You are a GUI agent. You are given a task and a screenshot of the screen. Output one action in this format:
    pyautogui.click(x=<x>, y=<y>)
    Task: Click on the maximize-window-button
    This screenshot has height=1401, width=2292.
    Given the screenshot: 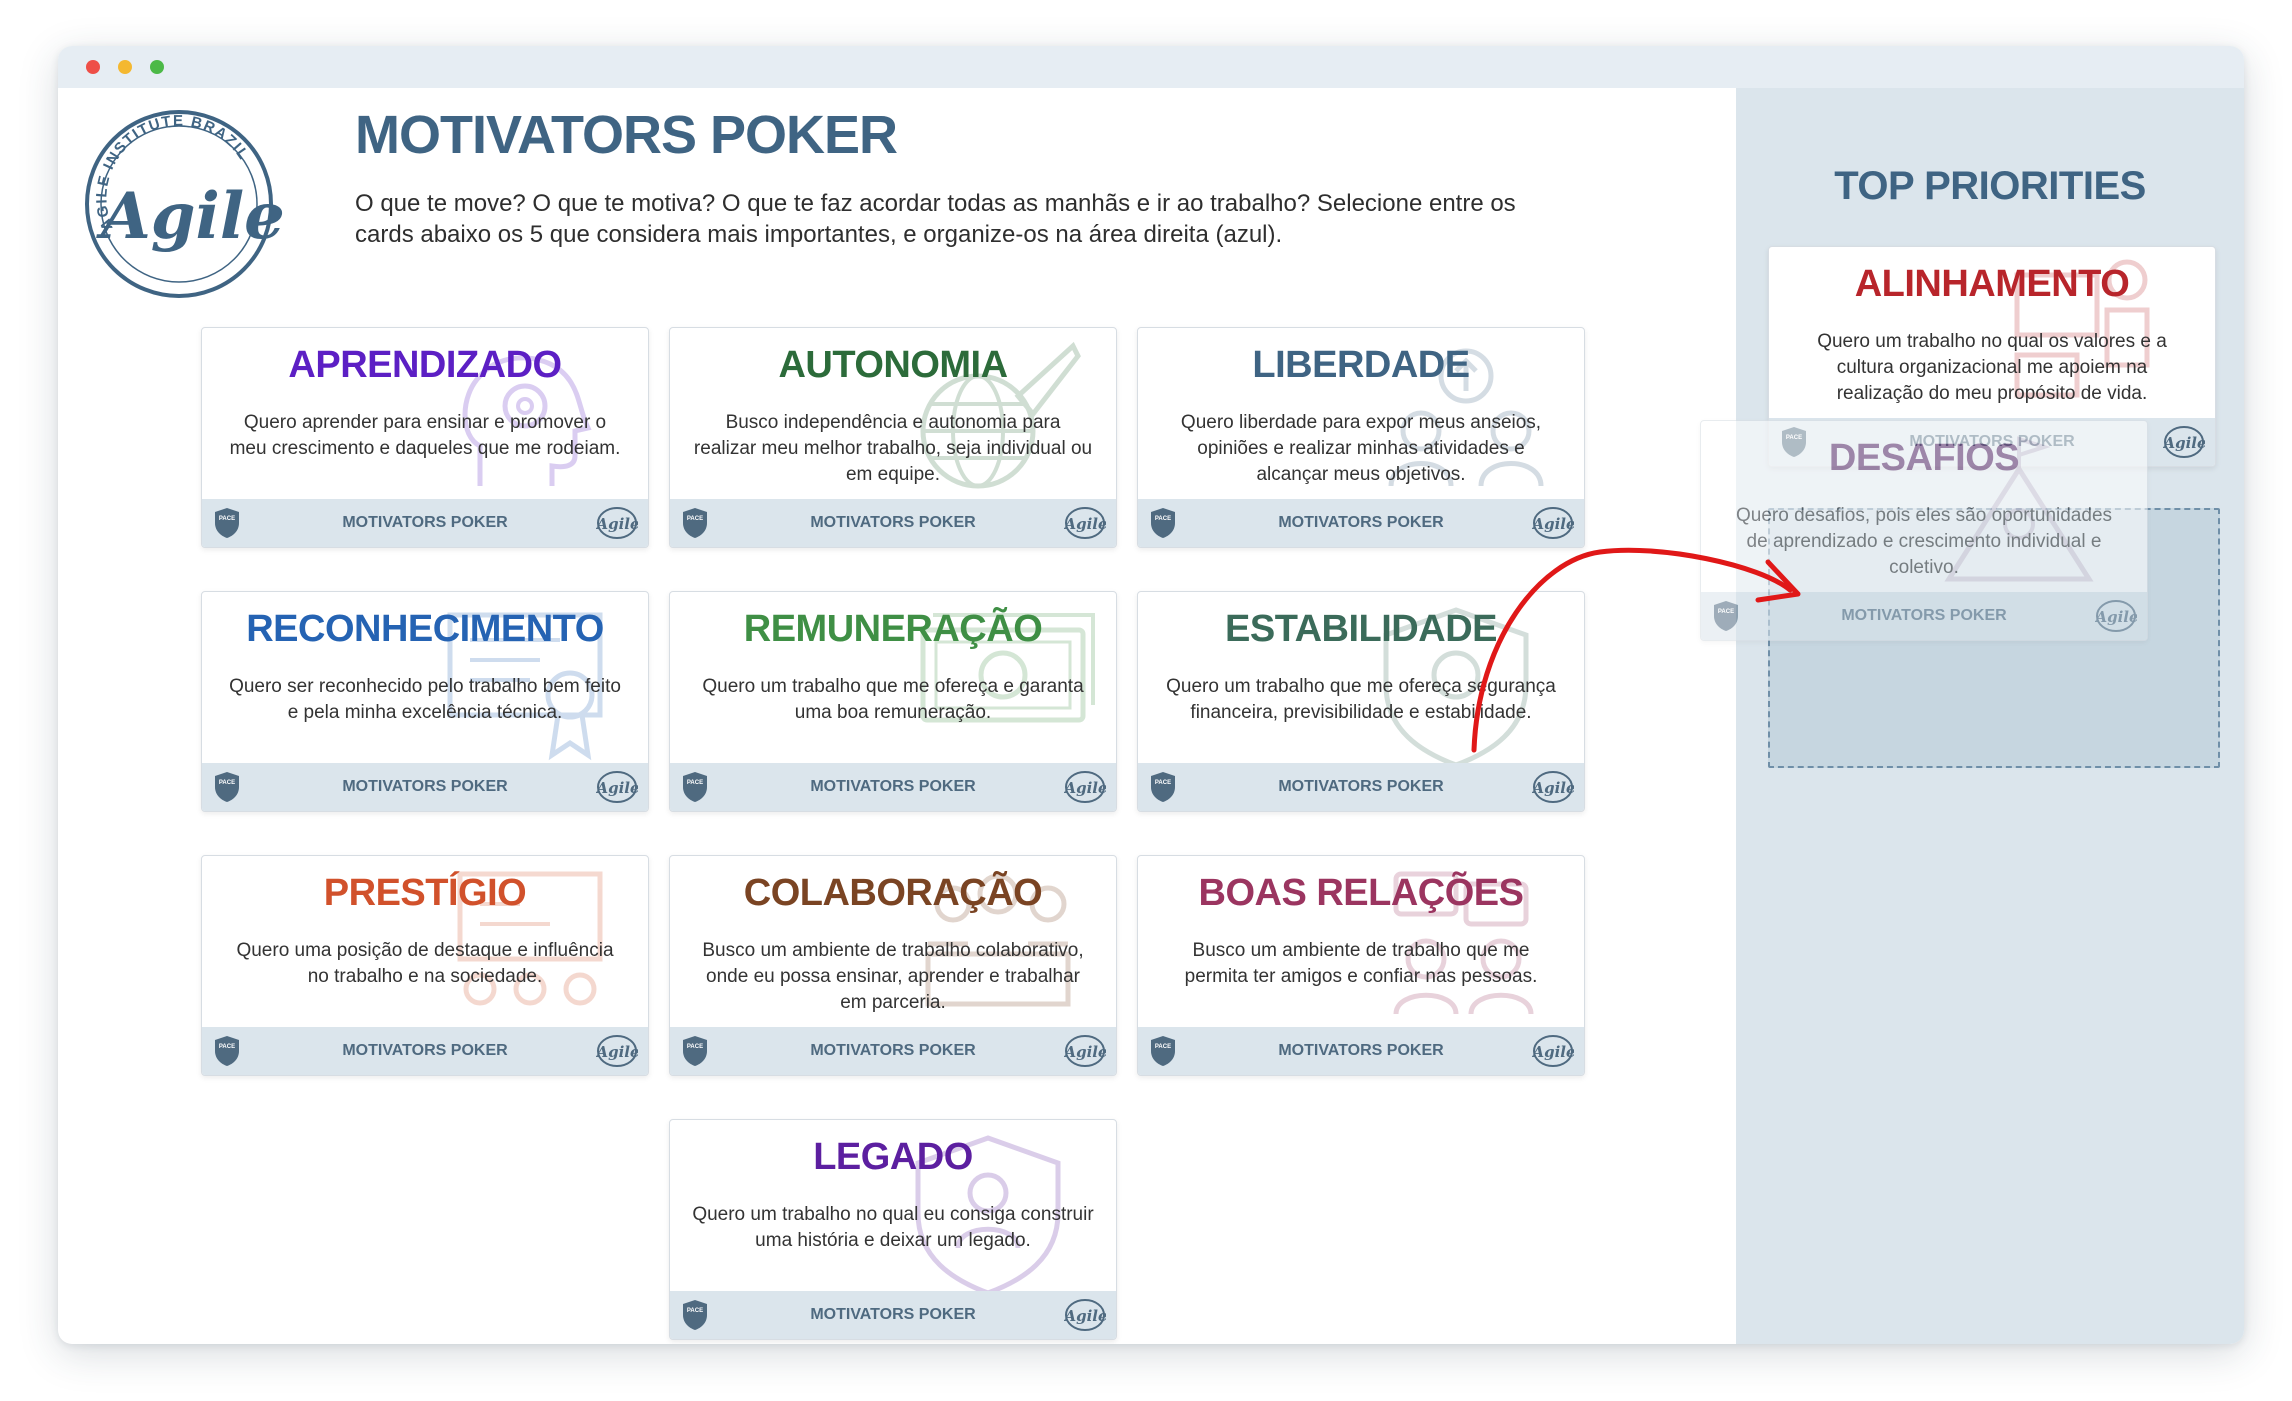 What is the action you would take?
    pyautogui.click(x=157, y=67)
    